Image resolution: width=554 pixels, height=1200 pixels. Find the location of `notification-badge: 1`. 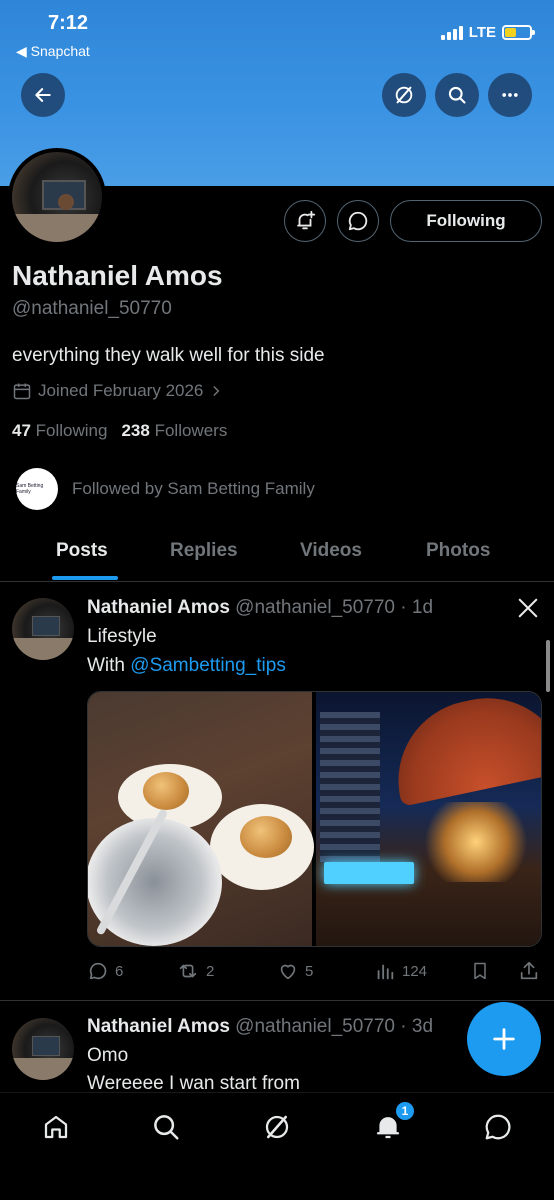

notification-badge: 1 is located at coordinates (405, 1111).